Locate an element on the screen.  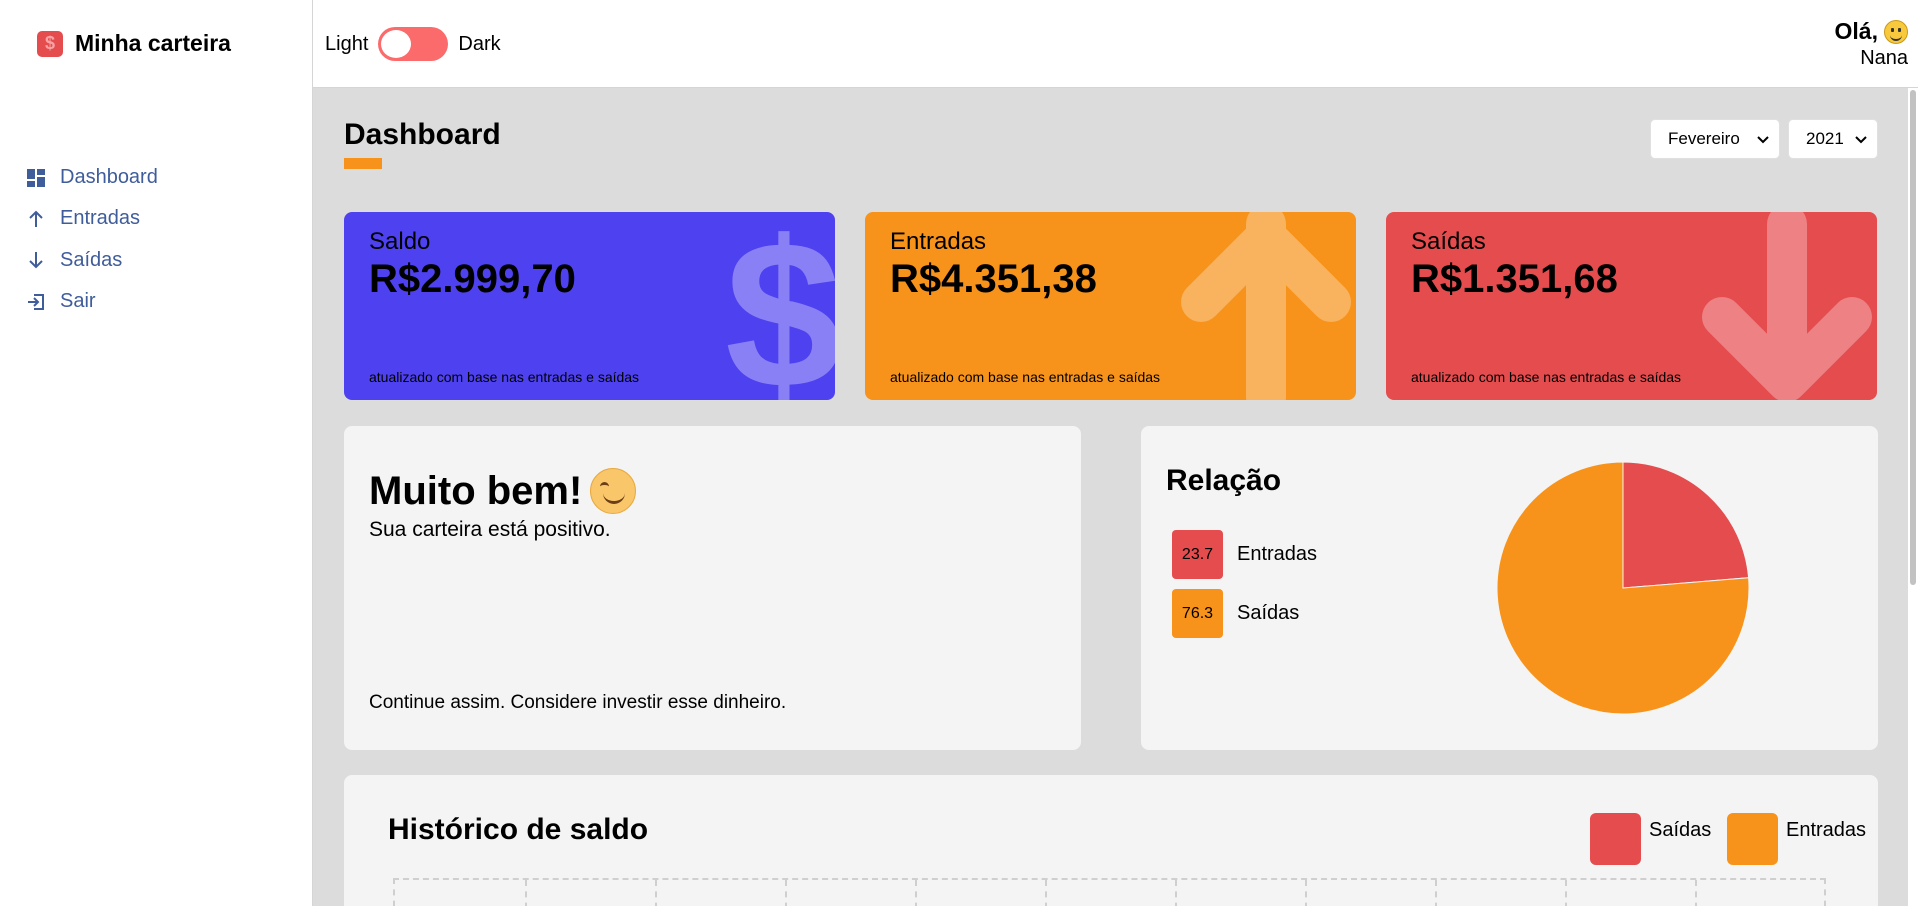
user-greeting: Olá, Nana is located at coordinates (1871, 44).